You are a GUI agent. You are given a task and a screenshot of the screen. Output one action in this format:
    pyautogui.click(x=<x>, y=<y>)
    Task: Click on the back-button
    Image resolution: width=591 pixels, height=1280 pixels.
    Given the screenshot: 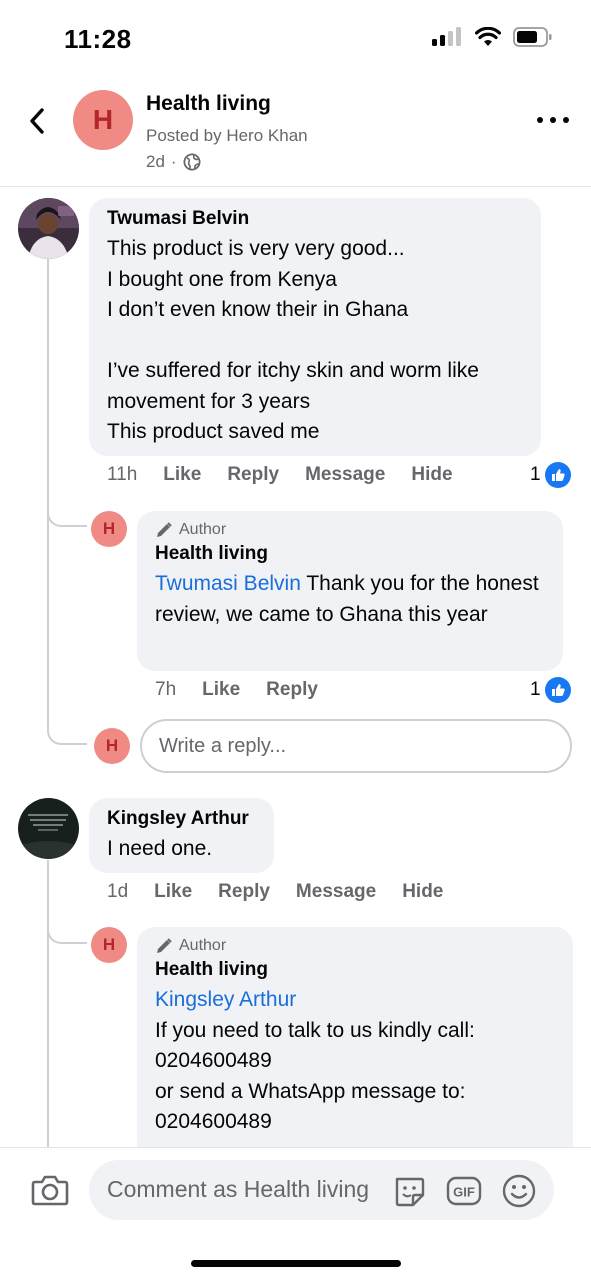 What is the action you would take?
    pyautogui.click(x=37, y=121)
    